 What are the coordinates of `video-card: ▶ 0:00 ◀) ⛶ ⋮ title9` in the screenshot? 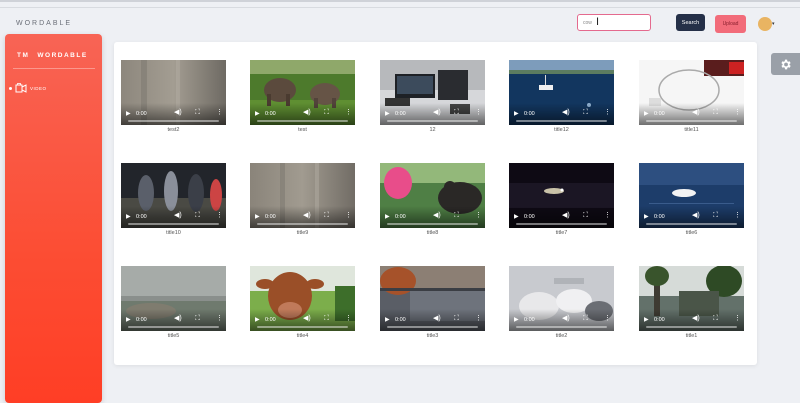 It's located at (302, 201).